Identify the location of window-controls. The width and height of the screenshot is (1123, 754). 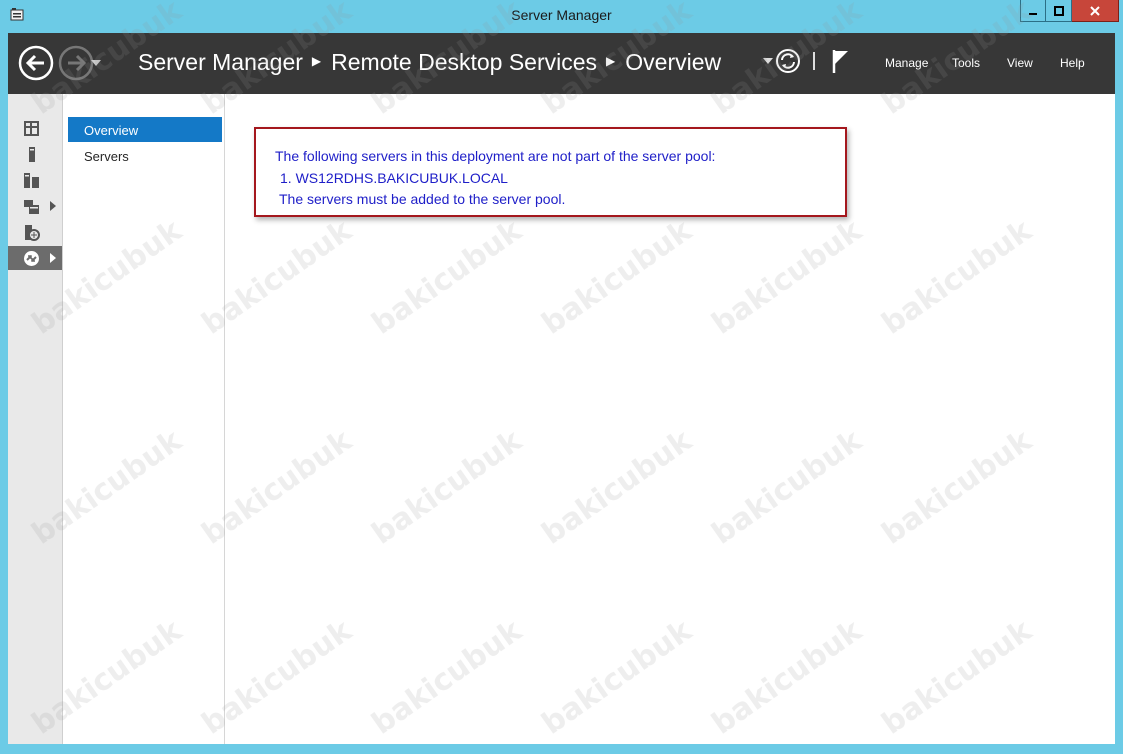
(1069, 11).